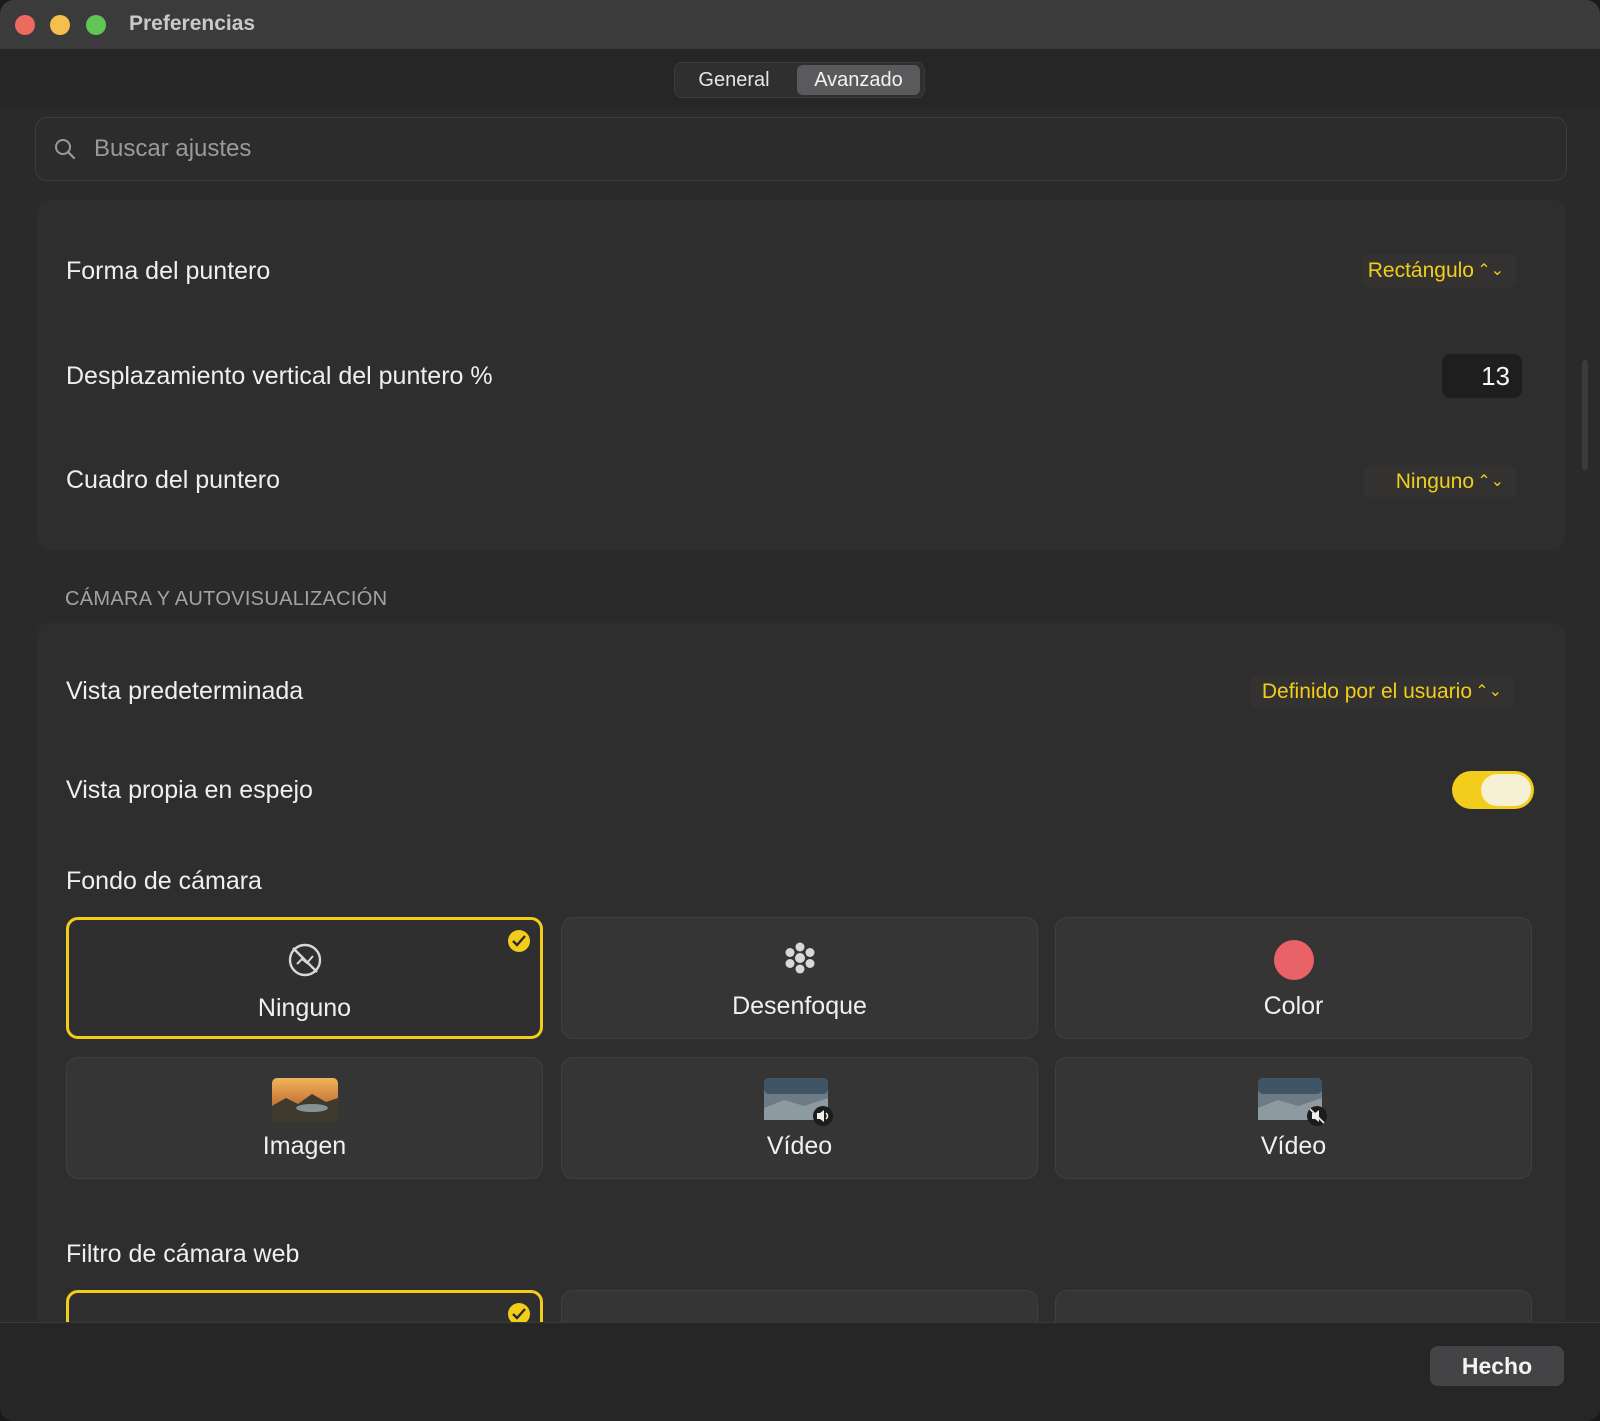 The width and height of the screenshot is (1600, 1421). I want to click on background-option-image: Imagen, so click(304, 1118).